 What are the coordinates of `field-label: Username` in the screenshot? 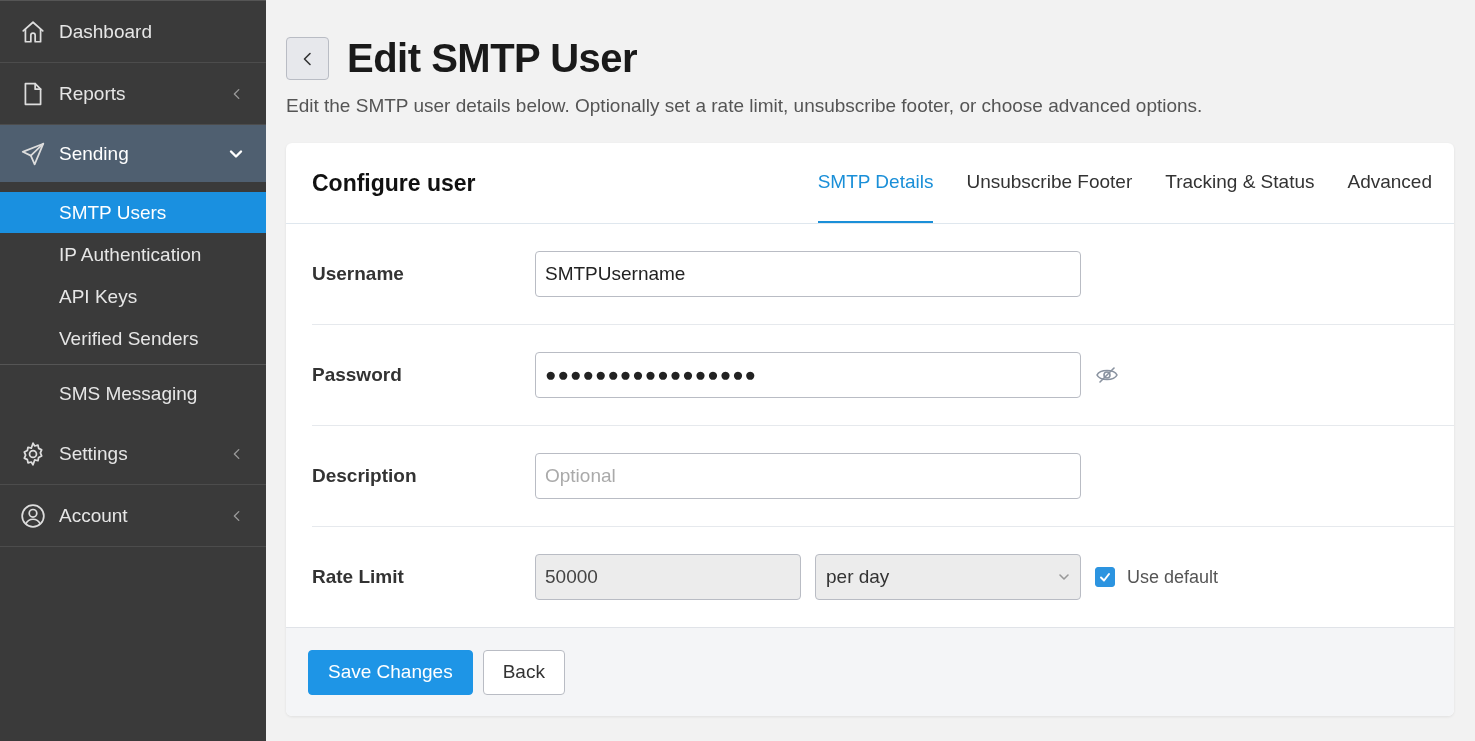 It's located at (358, 274).